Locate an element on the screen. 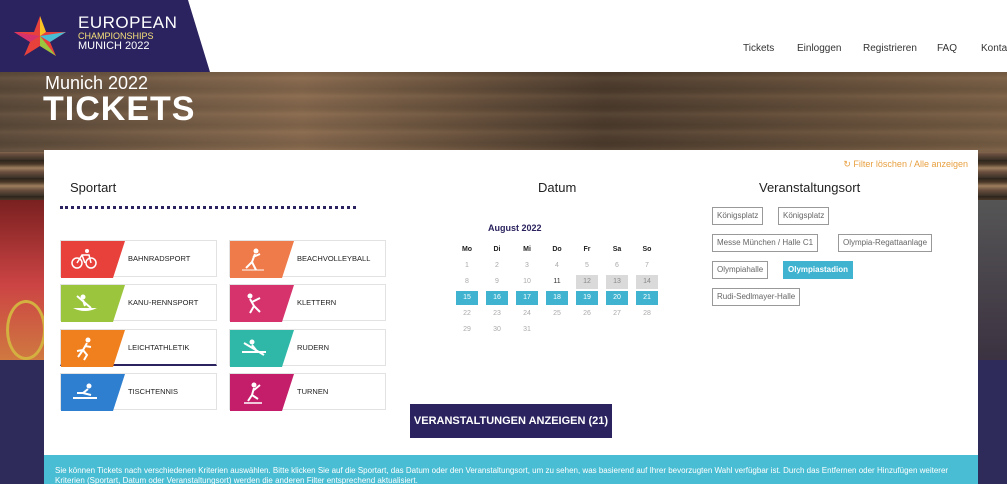  calendar-day: 16 is located at coordinates (497, 298).